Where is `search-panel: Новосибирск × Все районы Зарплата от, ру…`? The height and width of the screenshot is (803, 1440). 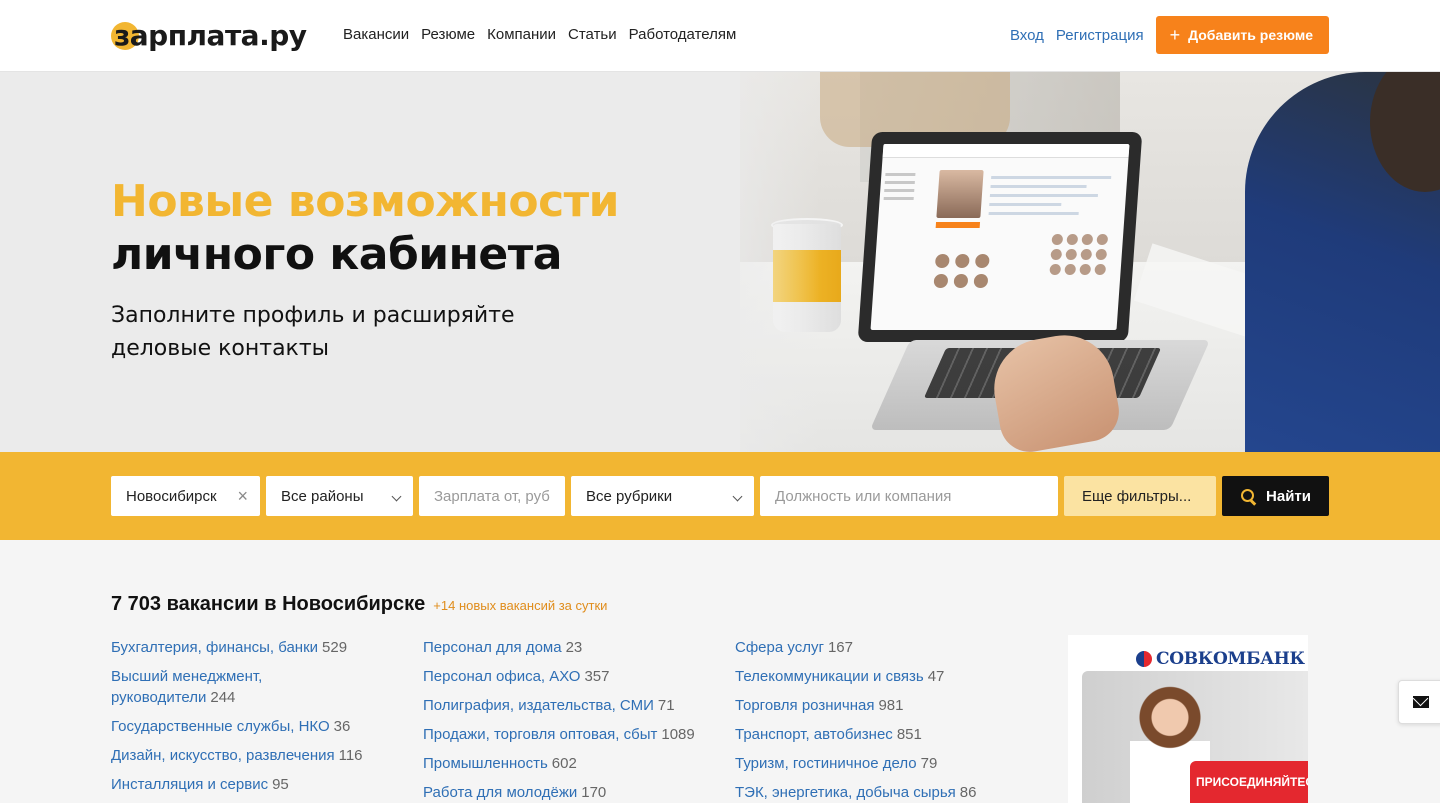
search-panel: Новосибирск × Все районы Зарплата от, ру… is located at coordinates (720, 496).